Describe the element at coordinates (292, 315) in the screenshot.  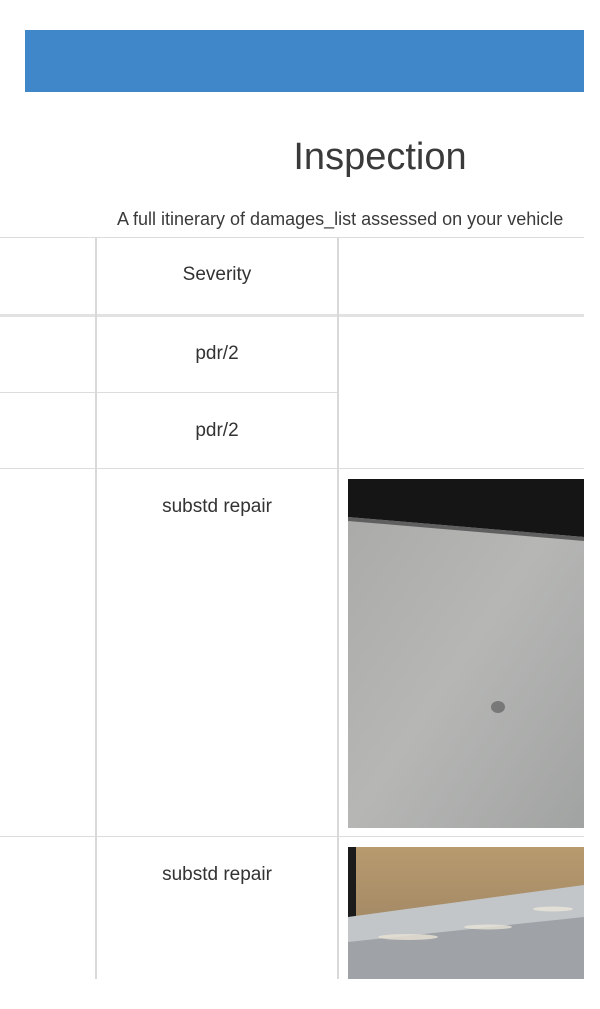
I see `table-header-bottom-border` at that location.